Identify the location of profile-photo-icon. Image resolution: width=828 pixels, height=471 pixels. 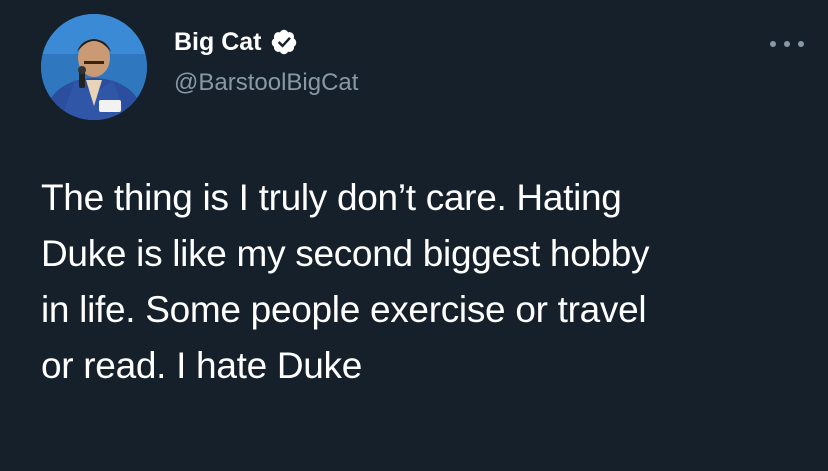
(94, 67).